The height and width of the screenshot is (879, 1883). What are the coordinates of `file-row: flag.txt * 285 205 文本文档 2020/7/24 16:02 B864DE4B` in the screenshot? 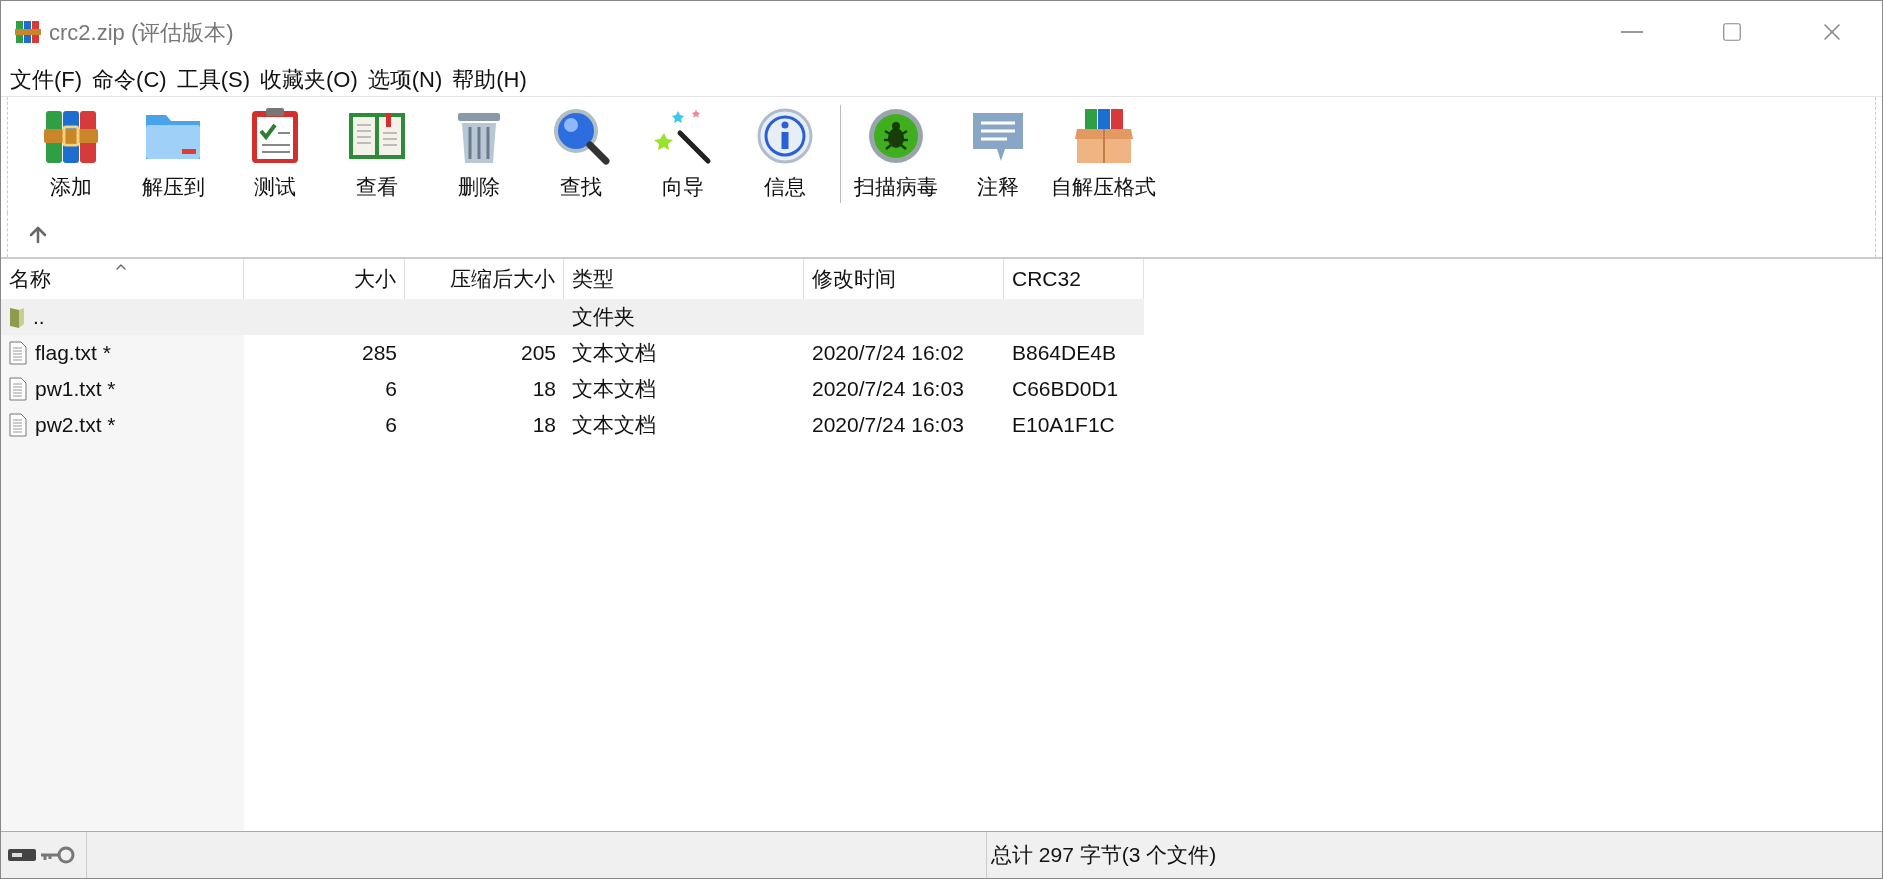 It's located at (572, 353).